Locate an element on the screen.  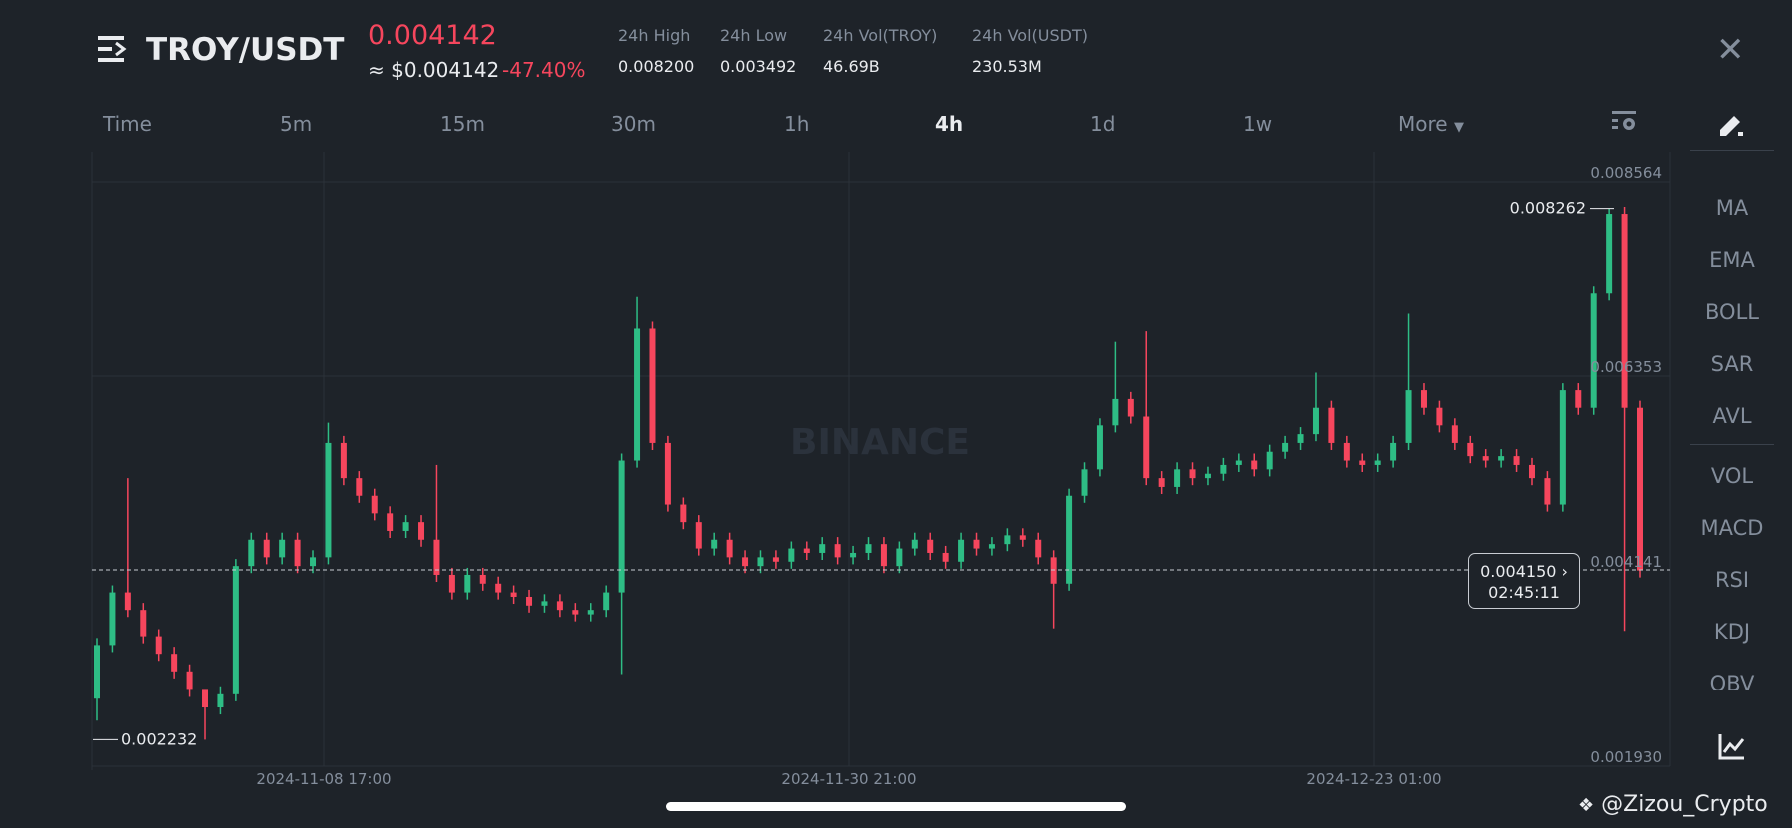
indicator-ema: EMA is located at coordinates (1732, 260).